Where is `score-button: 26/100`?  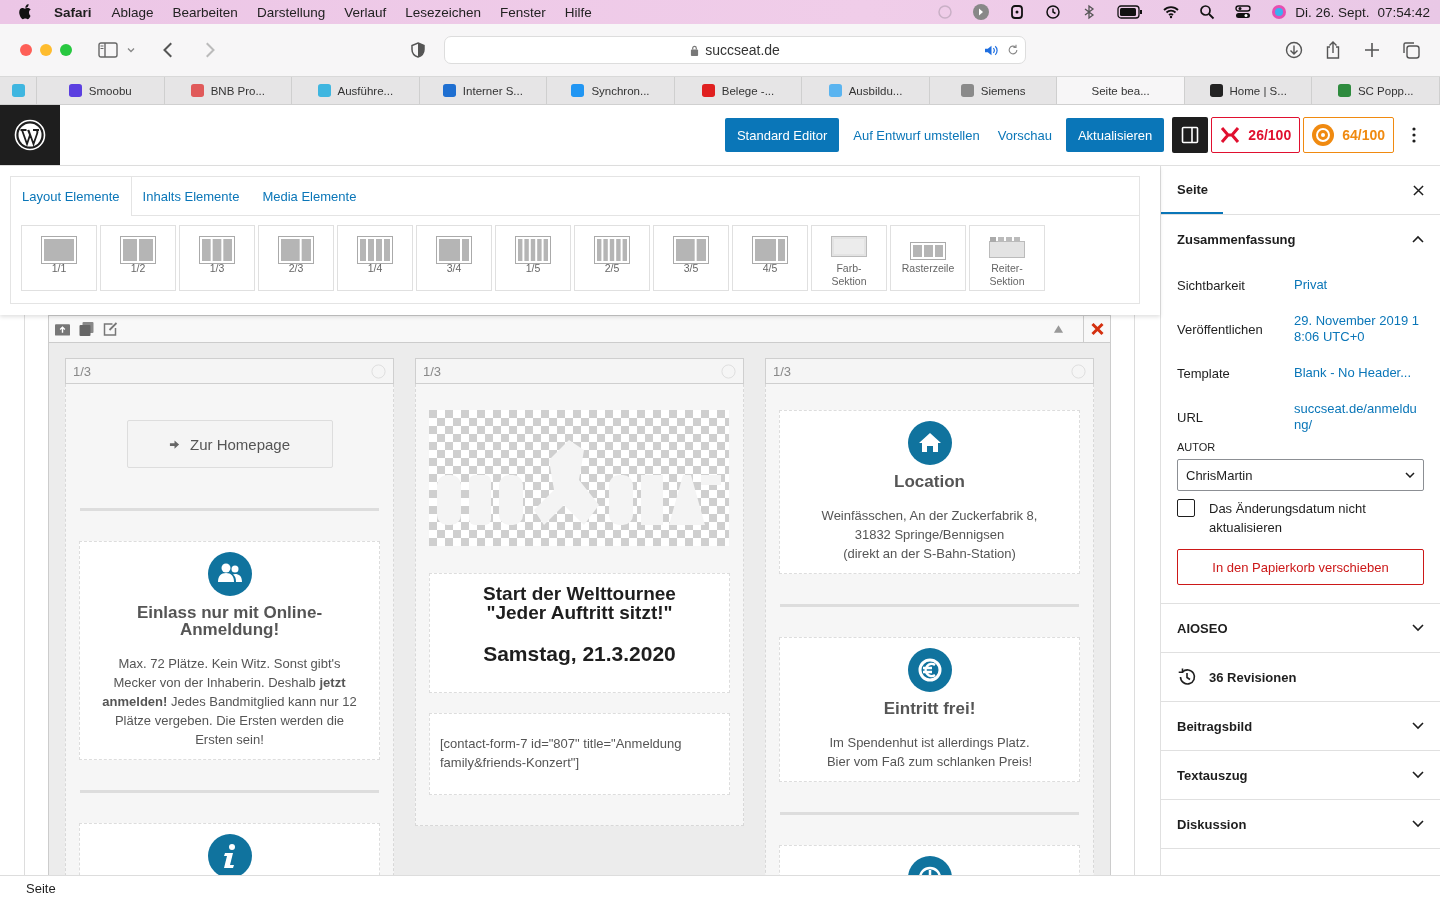
score-button: 26/100 is located at coordinates (1256, 135).